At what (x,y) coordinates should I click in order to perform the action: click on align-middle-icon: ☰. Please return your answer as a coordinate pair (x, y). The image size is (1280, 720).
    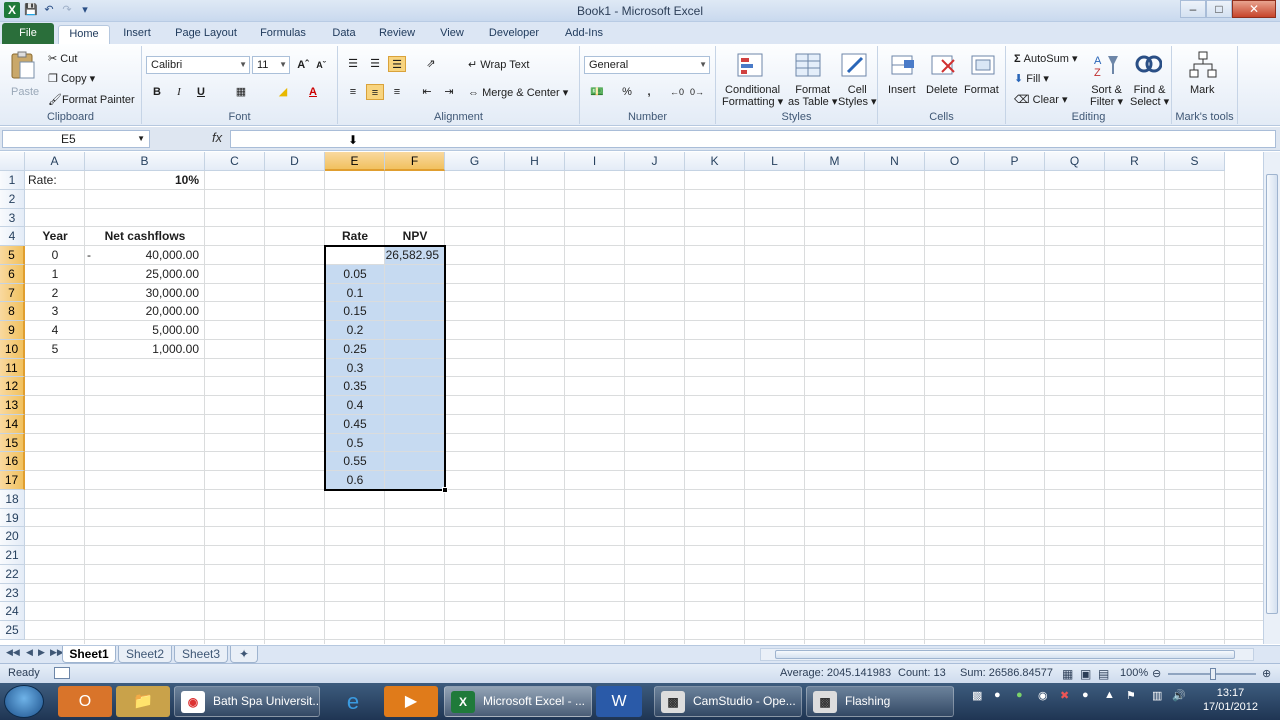
    Looking at the image, I should click on (375, 64).